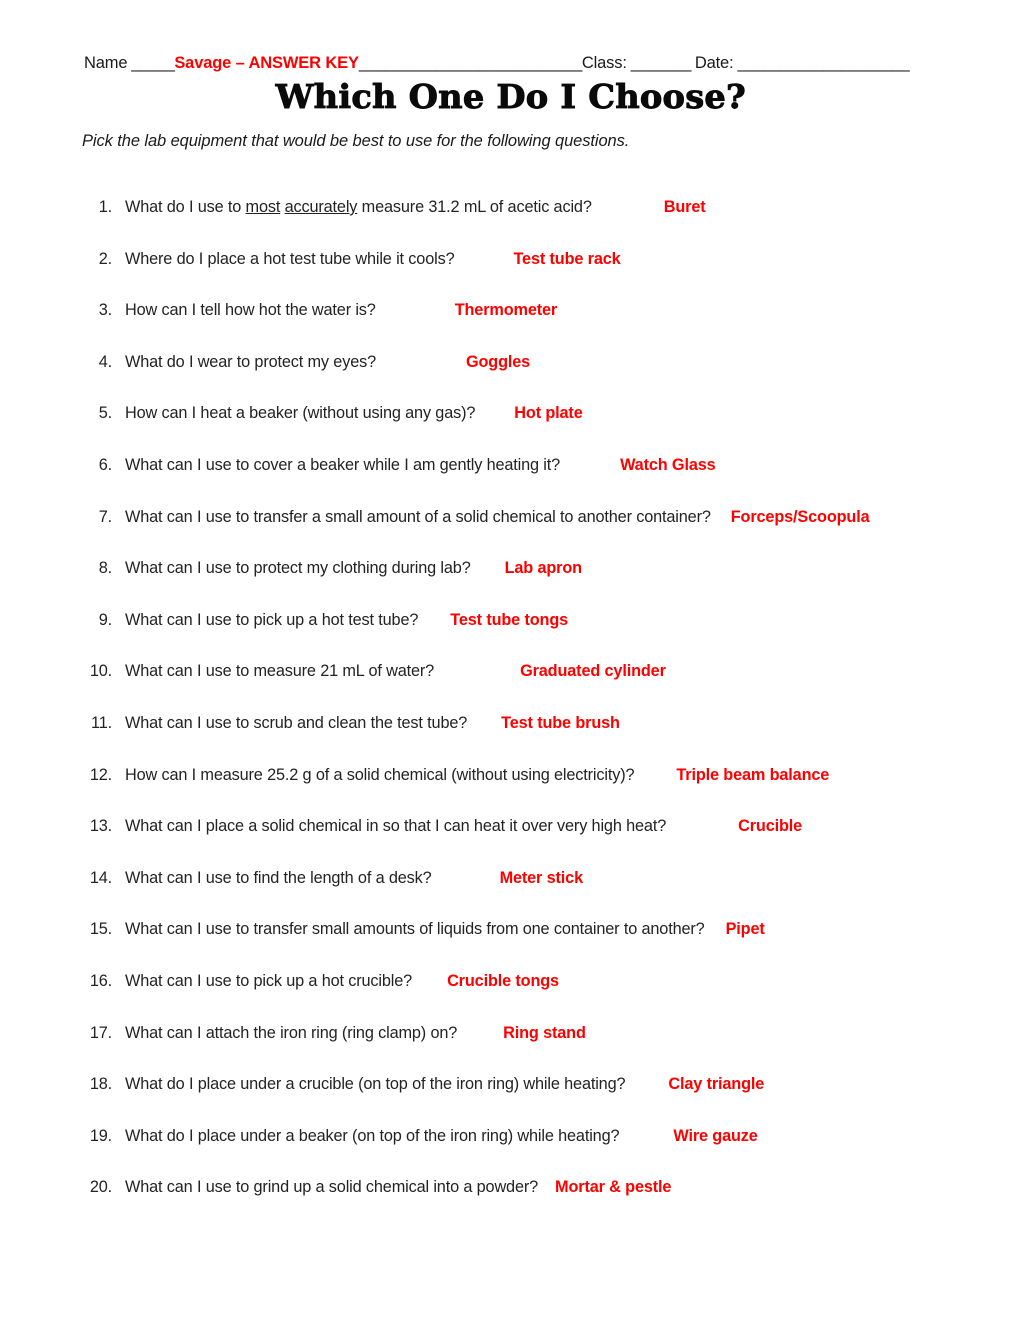 The height and width of the screenshot is (1320, 1020). What do you see at coordinates (105, 413) in the screenshot?
I see `question-number: 5.` at bounding box center [105, 413].